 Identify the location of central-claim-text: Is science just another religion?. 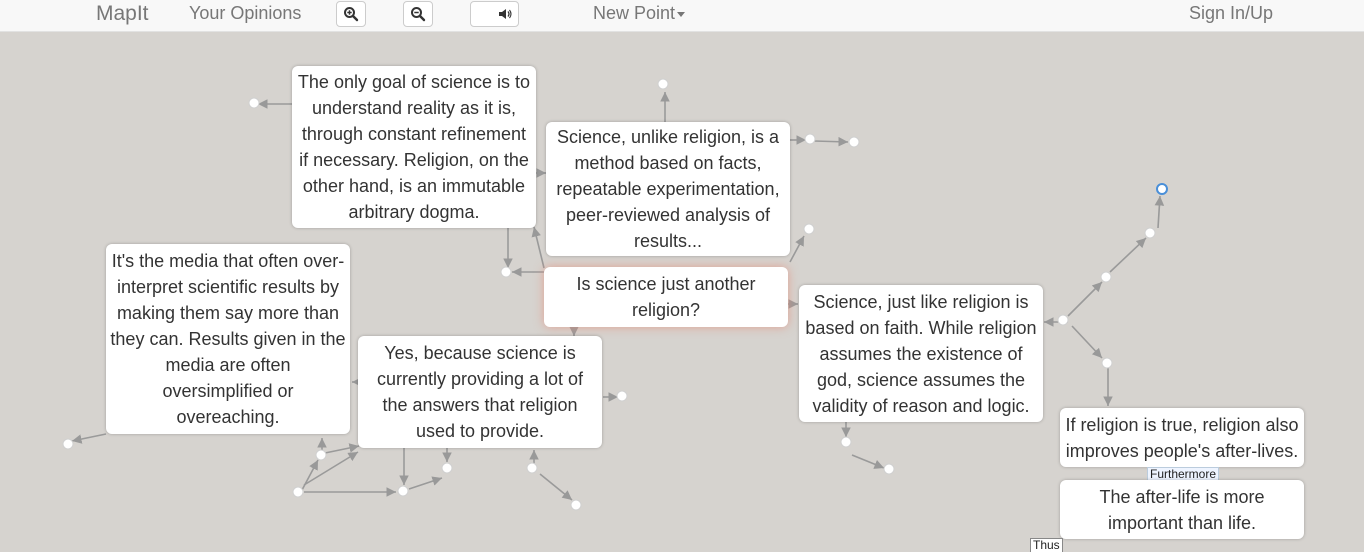
(666, 297).